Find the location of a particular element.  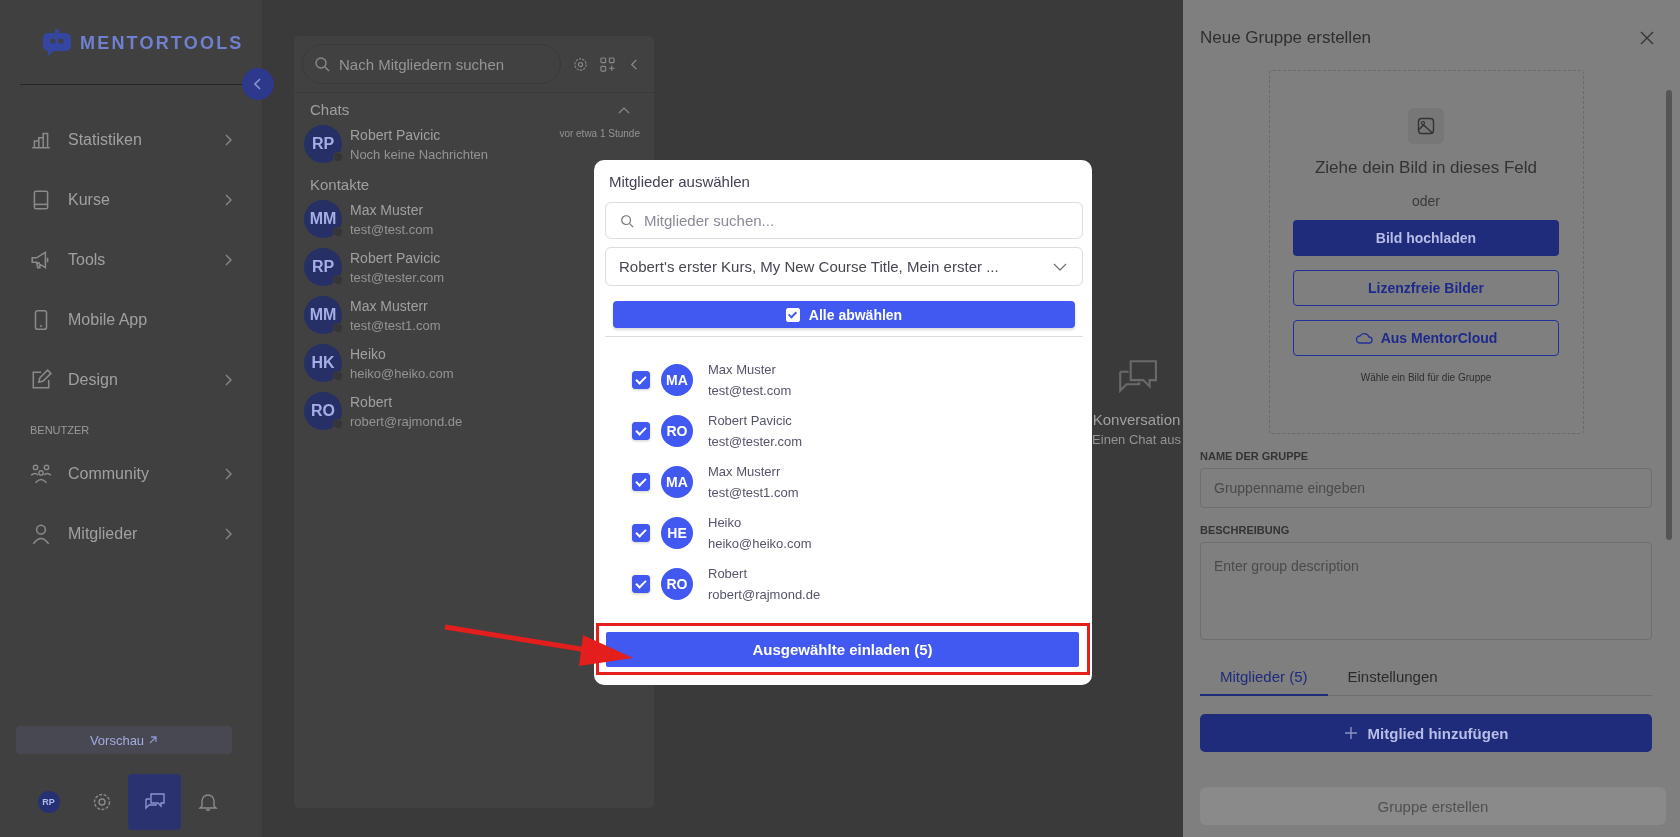

nav-item: Community is located at coordinates (136, 474).